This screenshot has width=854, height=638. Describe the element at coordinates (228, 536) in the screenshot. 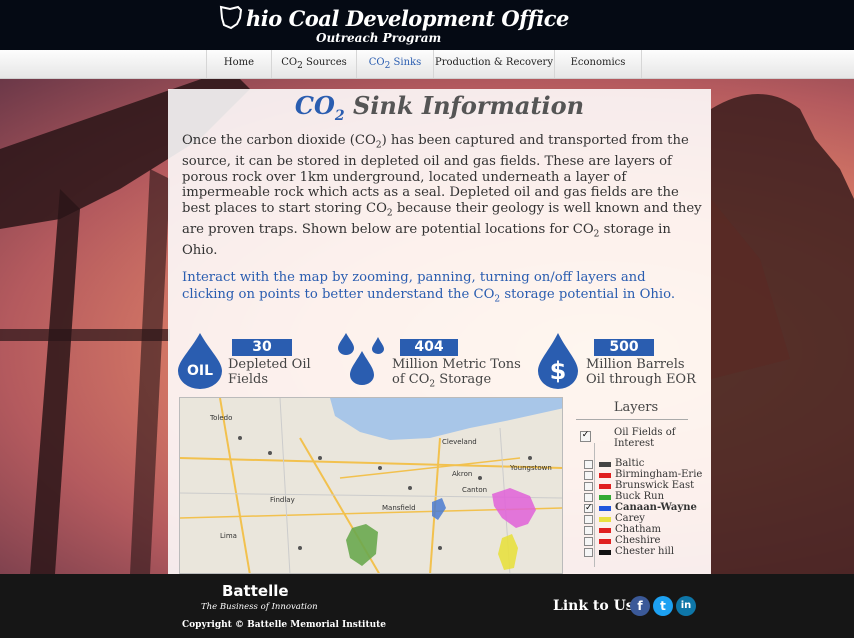

I see `map-city-lima: Lima` at that location.